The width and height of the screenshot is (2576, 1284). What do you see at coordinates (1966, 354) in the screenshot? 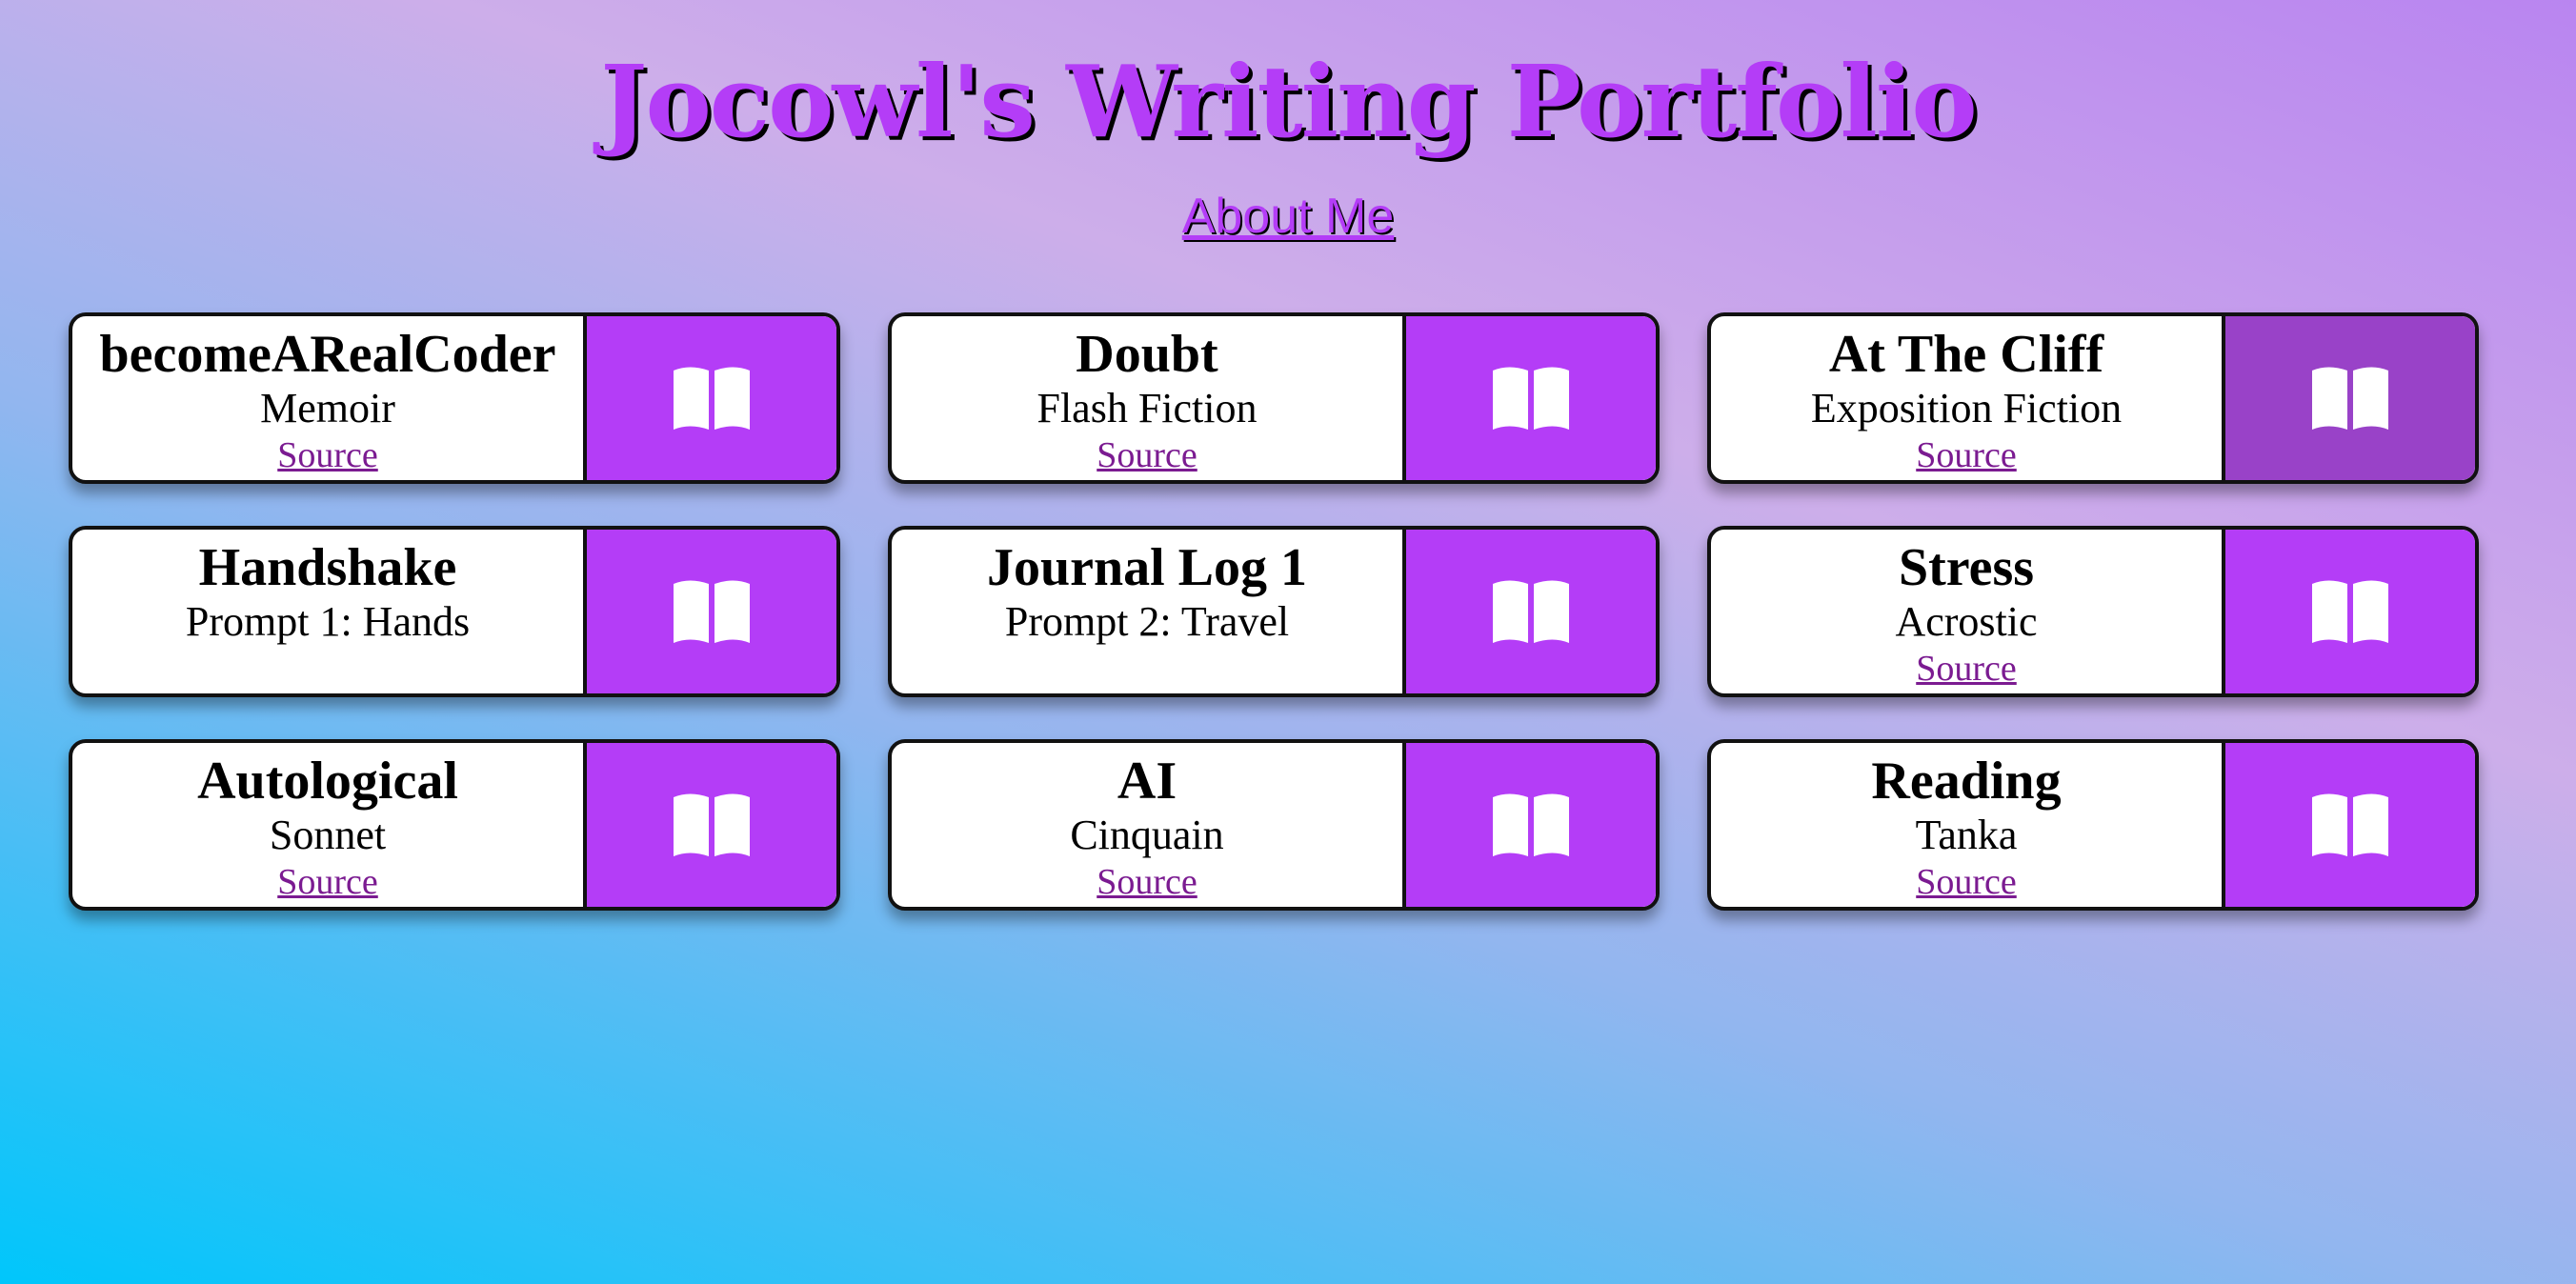
I see `card-title: At The Cliff` at bounding box center [1966, 354].